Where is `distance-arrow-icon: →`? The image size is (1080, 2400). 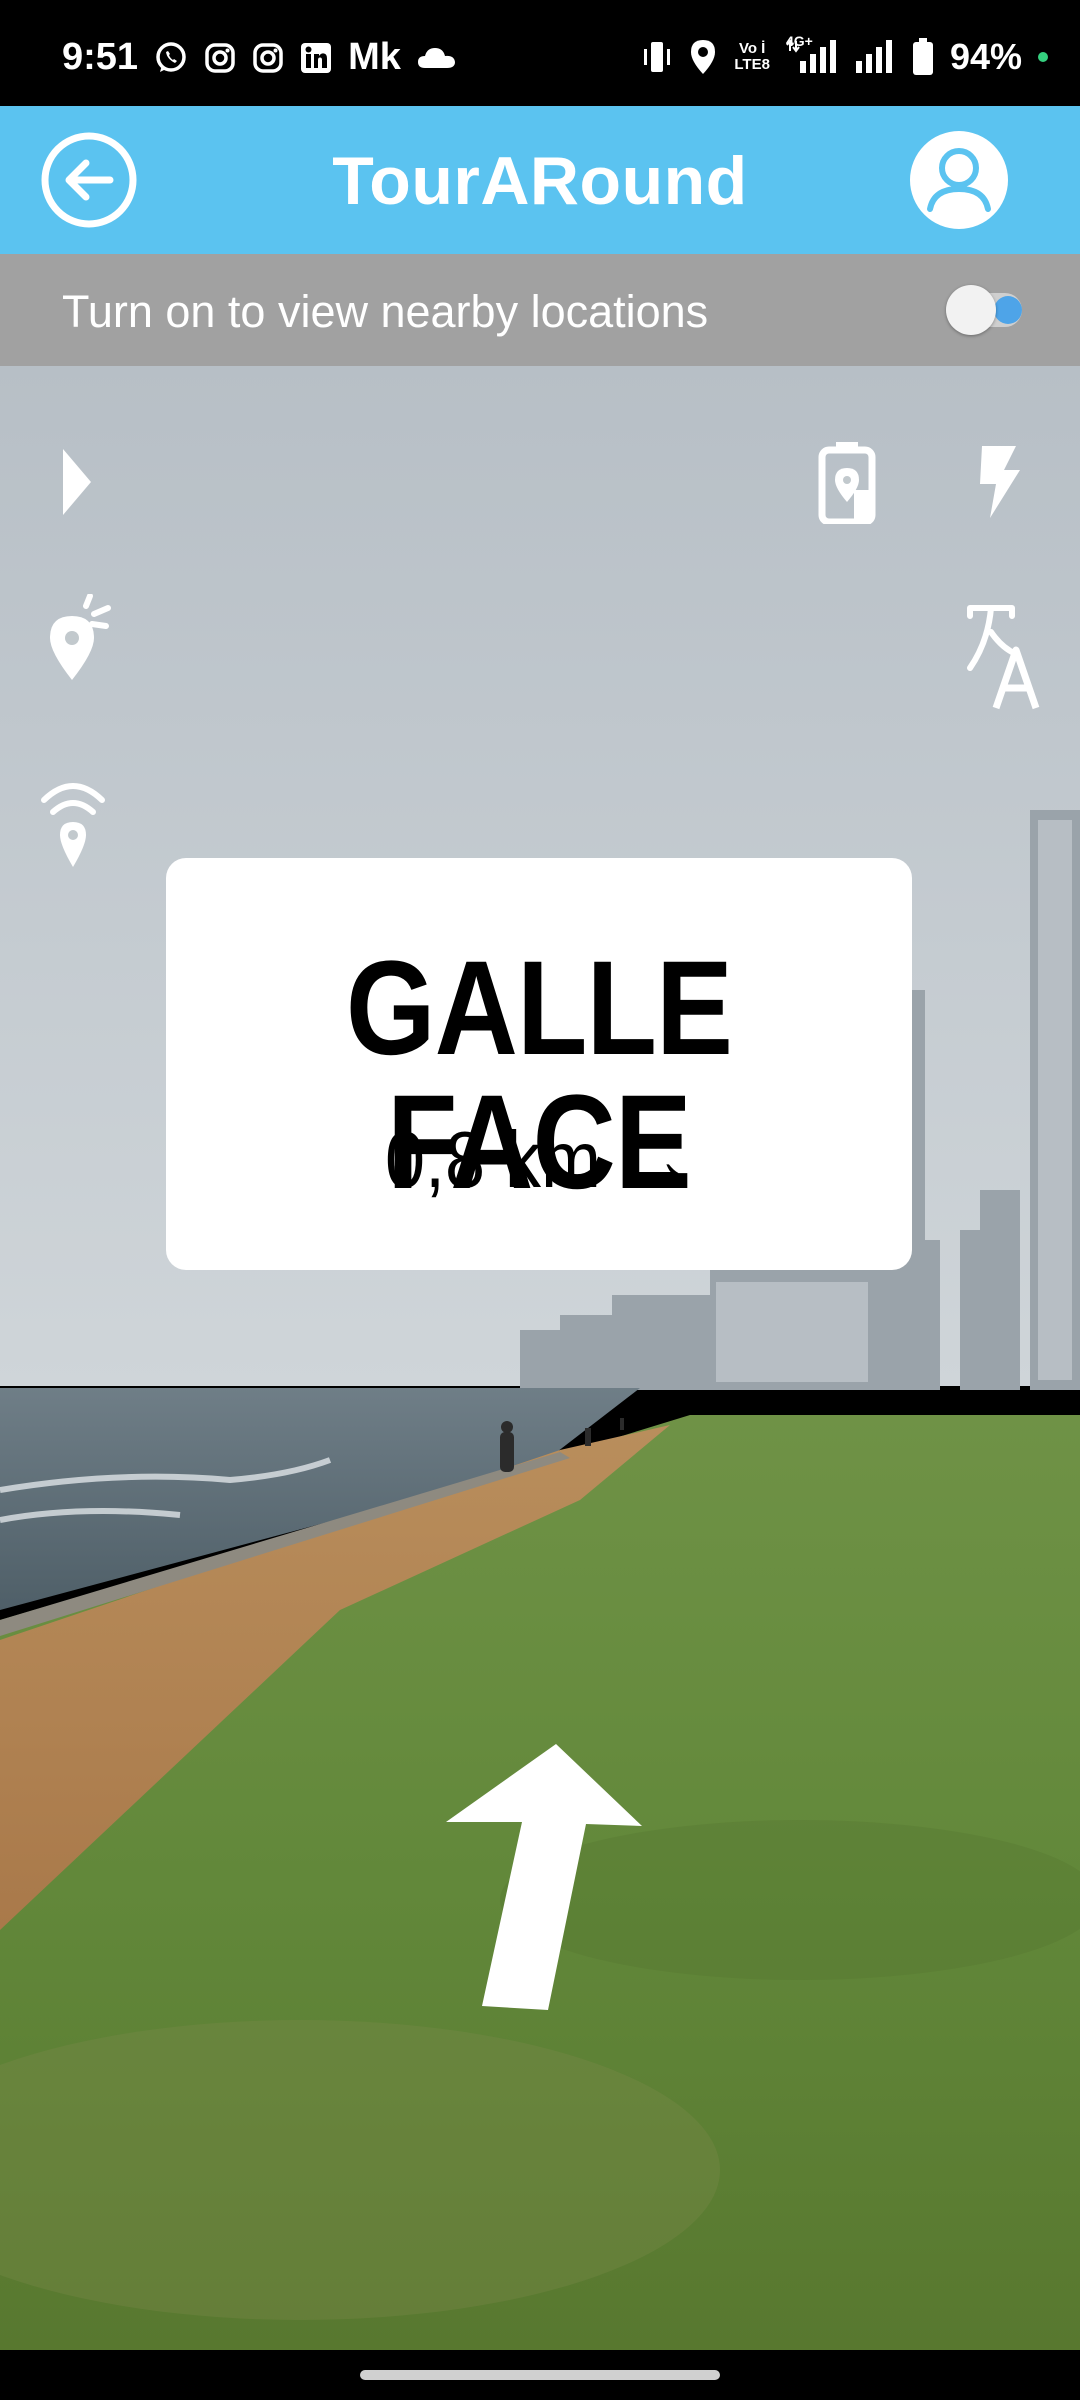 distance-arrow-icon: → is located at coordinates (657, 1159).